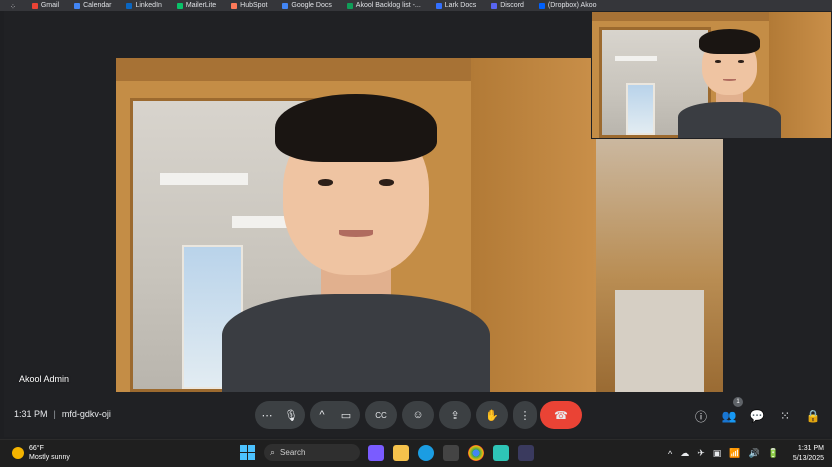 The height and width of the screenshot is (467, 832). I want to click on taskbar-search-input: ⌕ Search, so click(312, 452).